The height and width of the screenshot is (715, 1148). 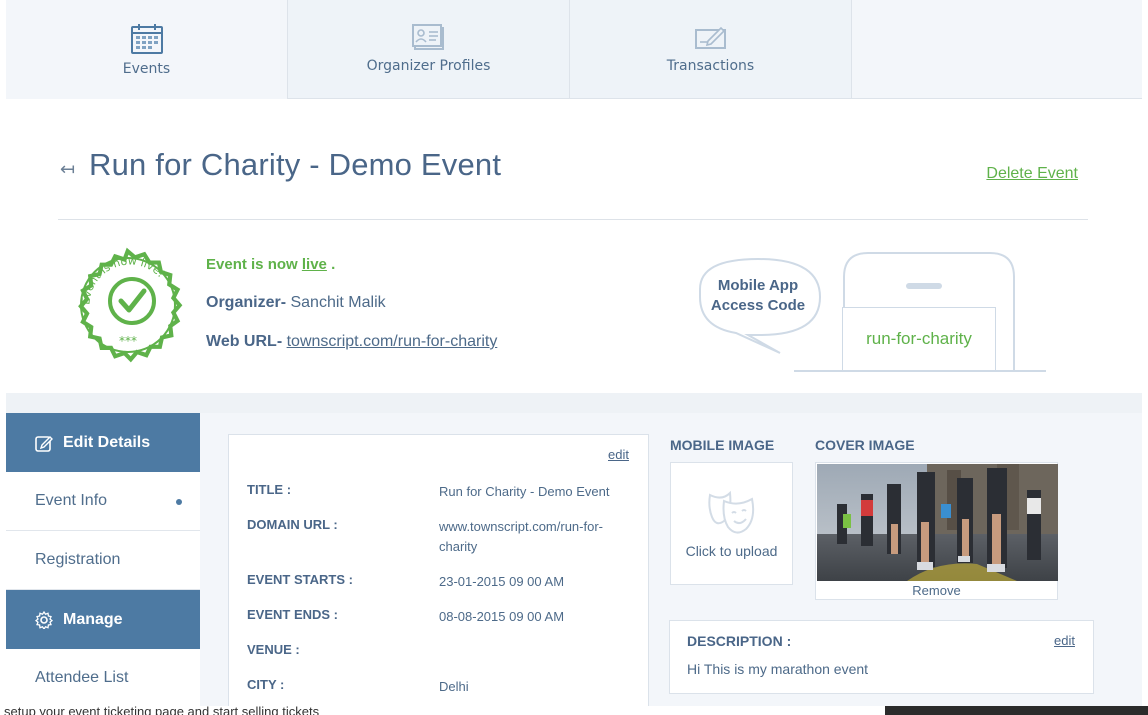 What do you see at coordinates (266, 684) in the screenshot?
I see `detail-key: CITY :` at bounding box center [266, 684].